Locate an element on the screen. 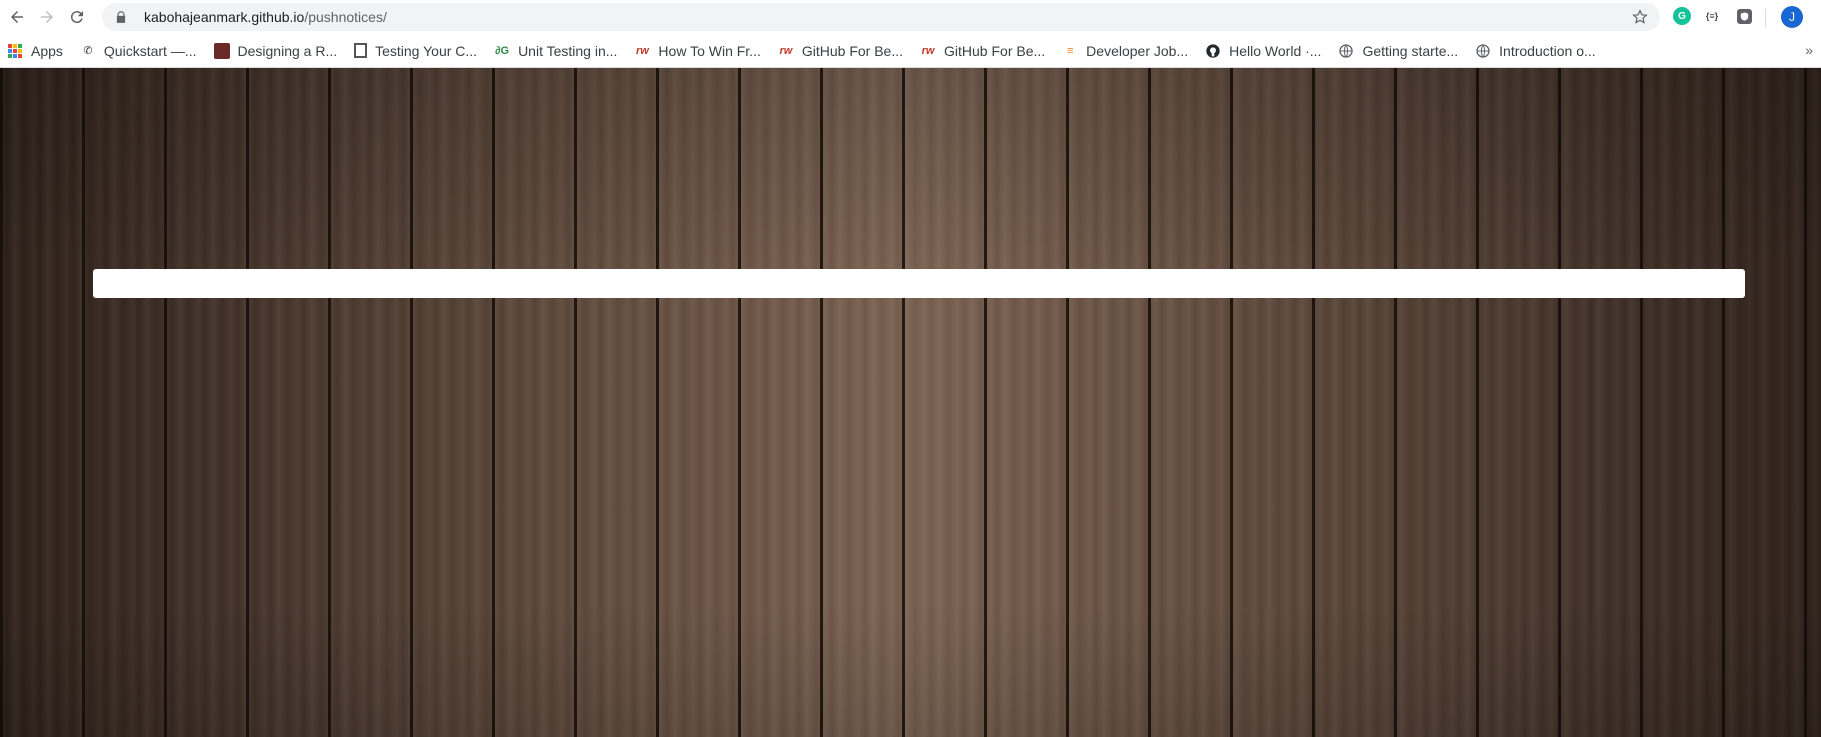 This screenshot has width=1821, height=737. book-cover-icon is located at coordinates (221, 50).